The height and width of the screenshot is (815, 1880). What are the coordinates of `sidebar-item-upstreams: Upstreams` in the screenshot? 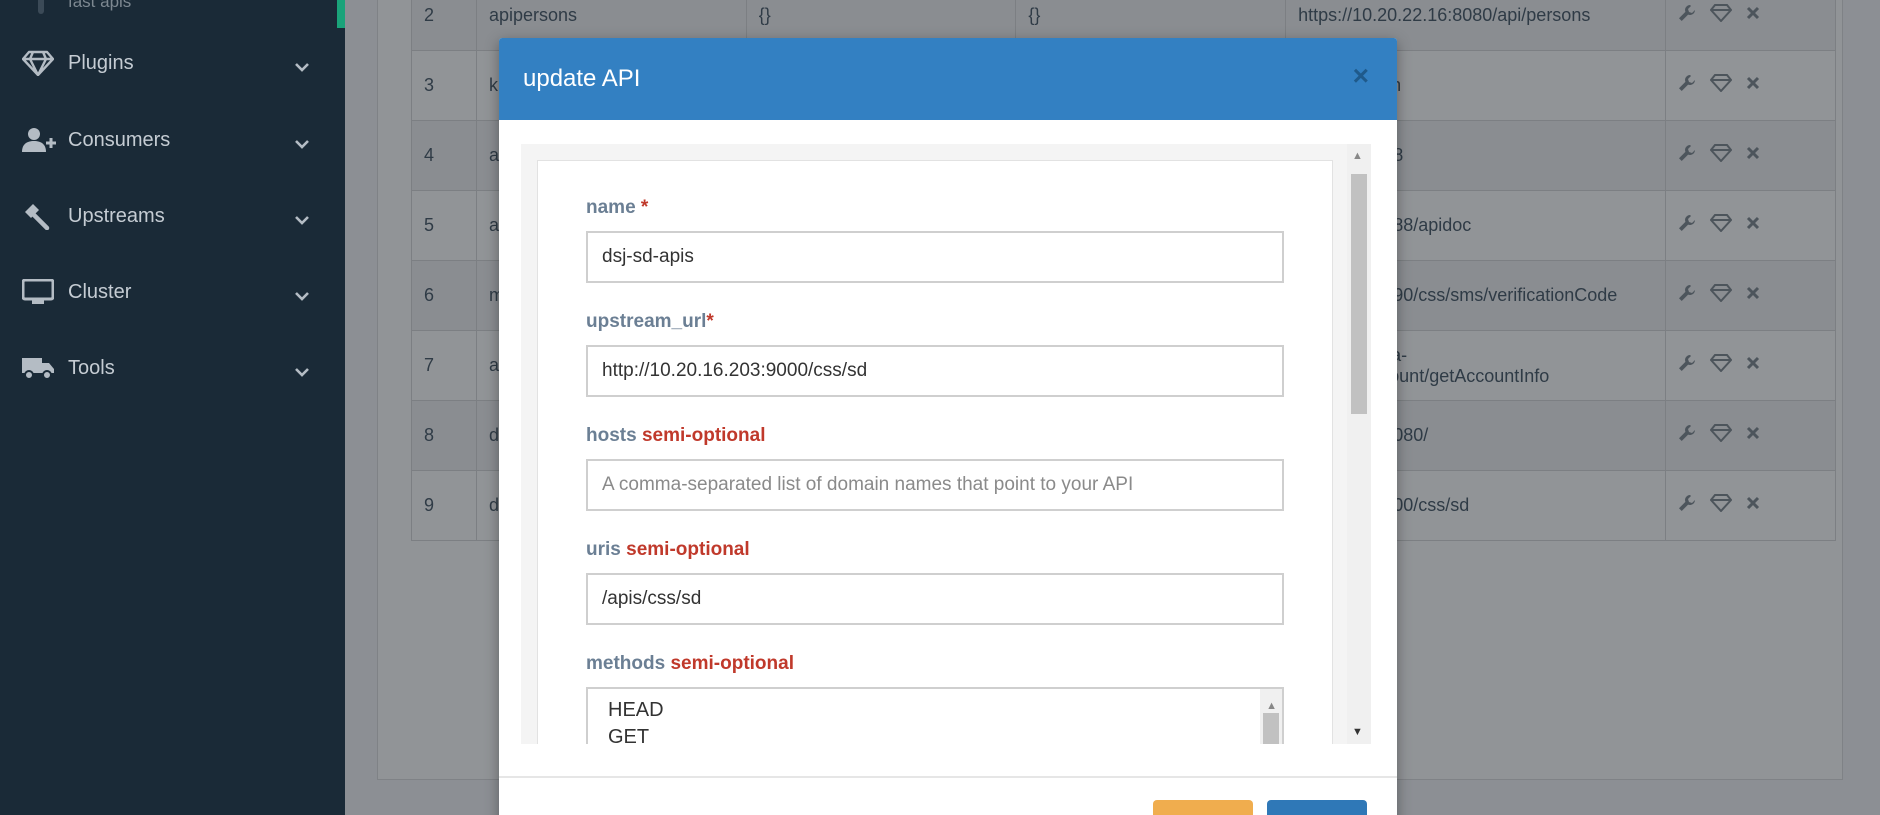 It's located at (172, 216).